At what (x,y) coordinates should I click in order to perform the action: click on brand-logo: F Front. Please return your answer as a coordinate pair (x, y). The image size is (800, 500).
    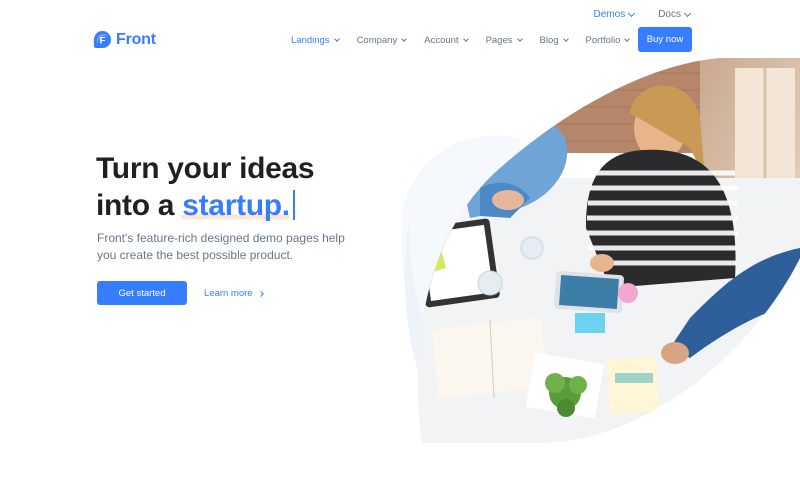
    Looking at the image, I should click on (124, 39).